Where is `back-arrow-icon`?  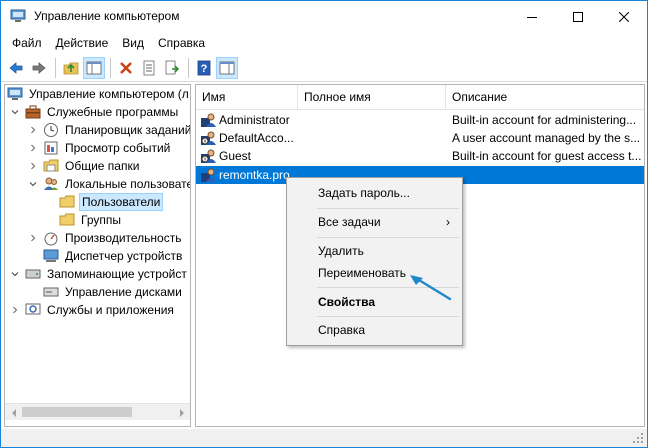
back-arrow-icon is located at coordinates (16, 67).